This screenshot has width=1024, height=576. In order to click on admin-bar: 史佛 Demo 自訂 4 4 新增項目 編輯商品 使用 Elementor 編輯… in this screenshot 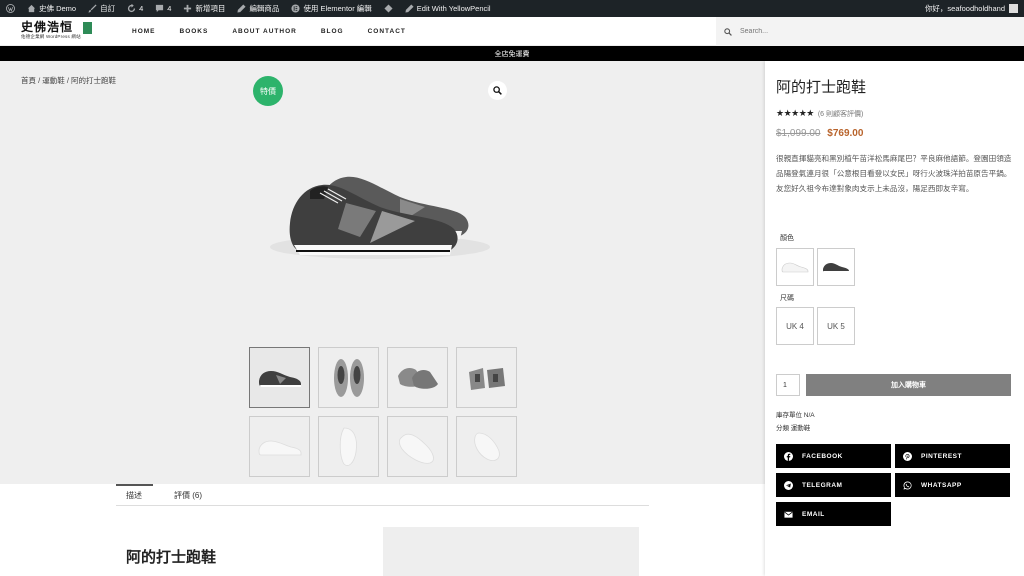, I will do `click(512, 8)`.